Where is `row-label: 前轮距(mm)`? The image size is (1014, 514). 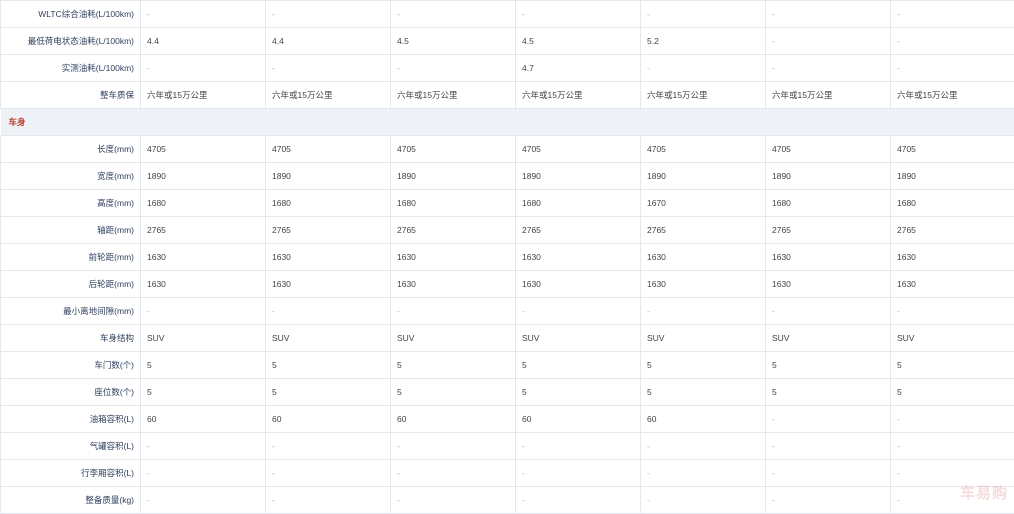
row-label: 前轮距(mm) is located at coordinates (71, 257).